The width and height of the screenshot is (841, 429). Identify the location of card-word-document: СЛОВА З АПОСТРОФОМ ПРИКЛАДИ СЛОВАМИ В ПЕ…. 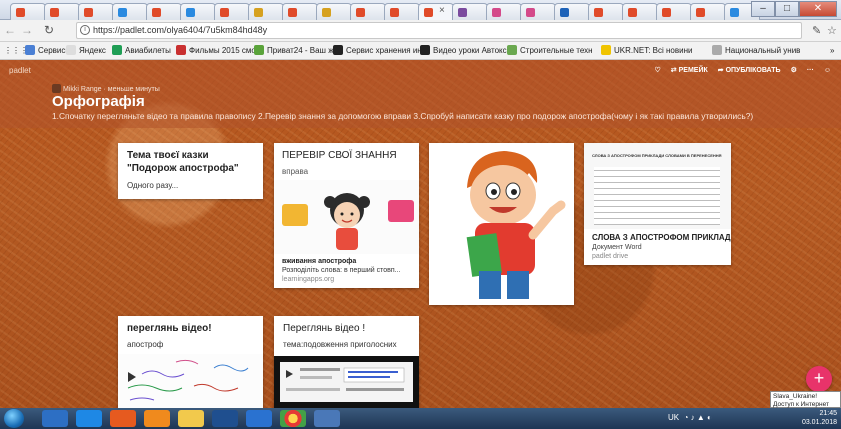
(657, 204).